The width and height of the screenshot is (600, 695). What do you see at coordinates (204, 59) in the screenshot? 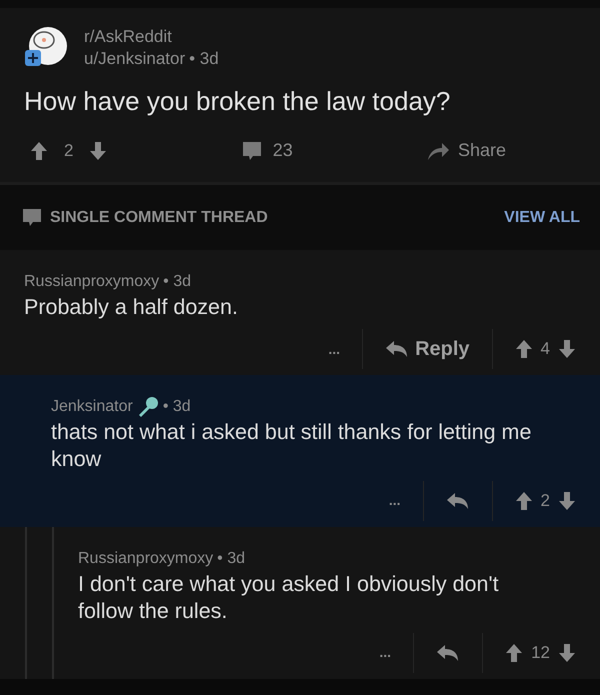
I see `post-time: • 3d` at bounding box center [204, 59].